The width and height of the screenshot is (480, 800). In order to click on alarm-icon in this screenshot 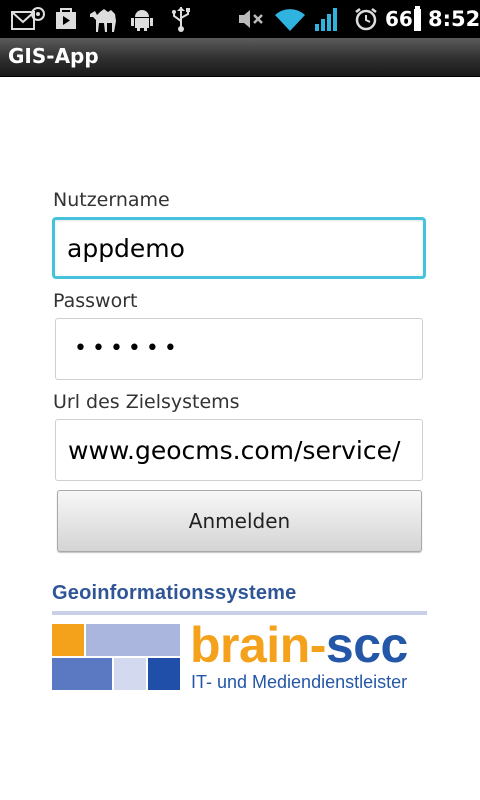, I will do `click(366, 19)`.